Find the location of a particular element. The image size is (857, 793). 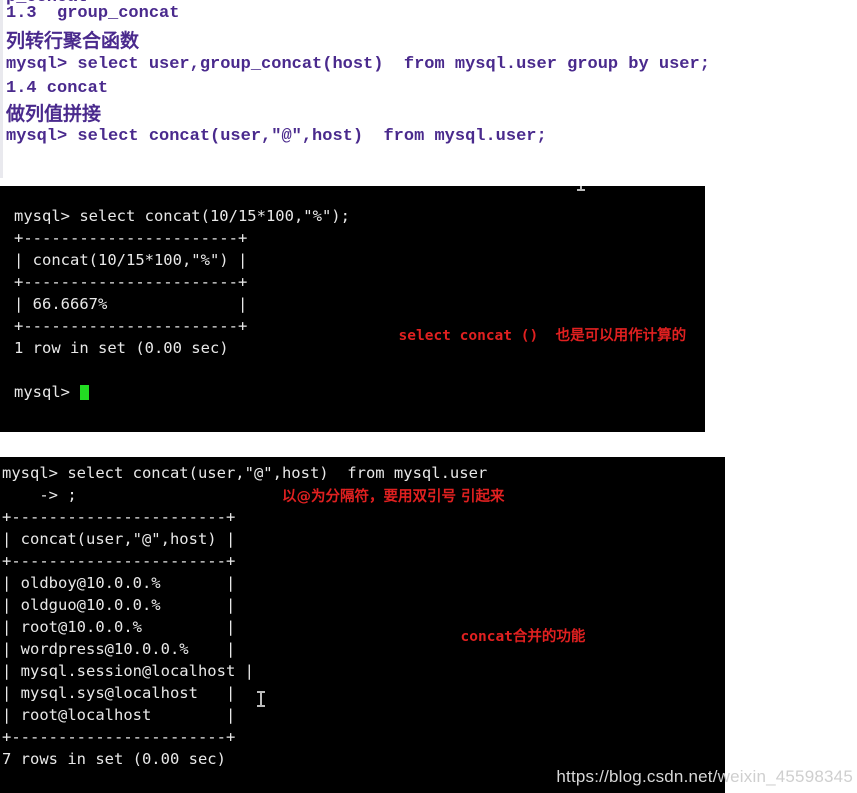

terminal-row: | root@10.0.0.% | is located at coordinates (119, 627).